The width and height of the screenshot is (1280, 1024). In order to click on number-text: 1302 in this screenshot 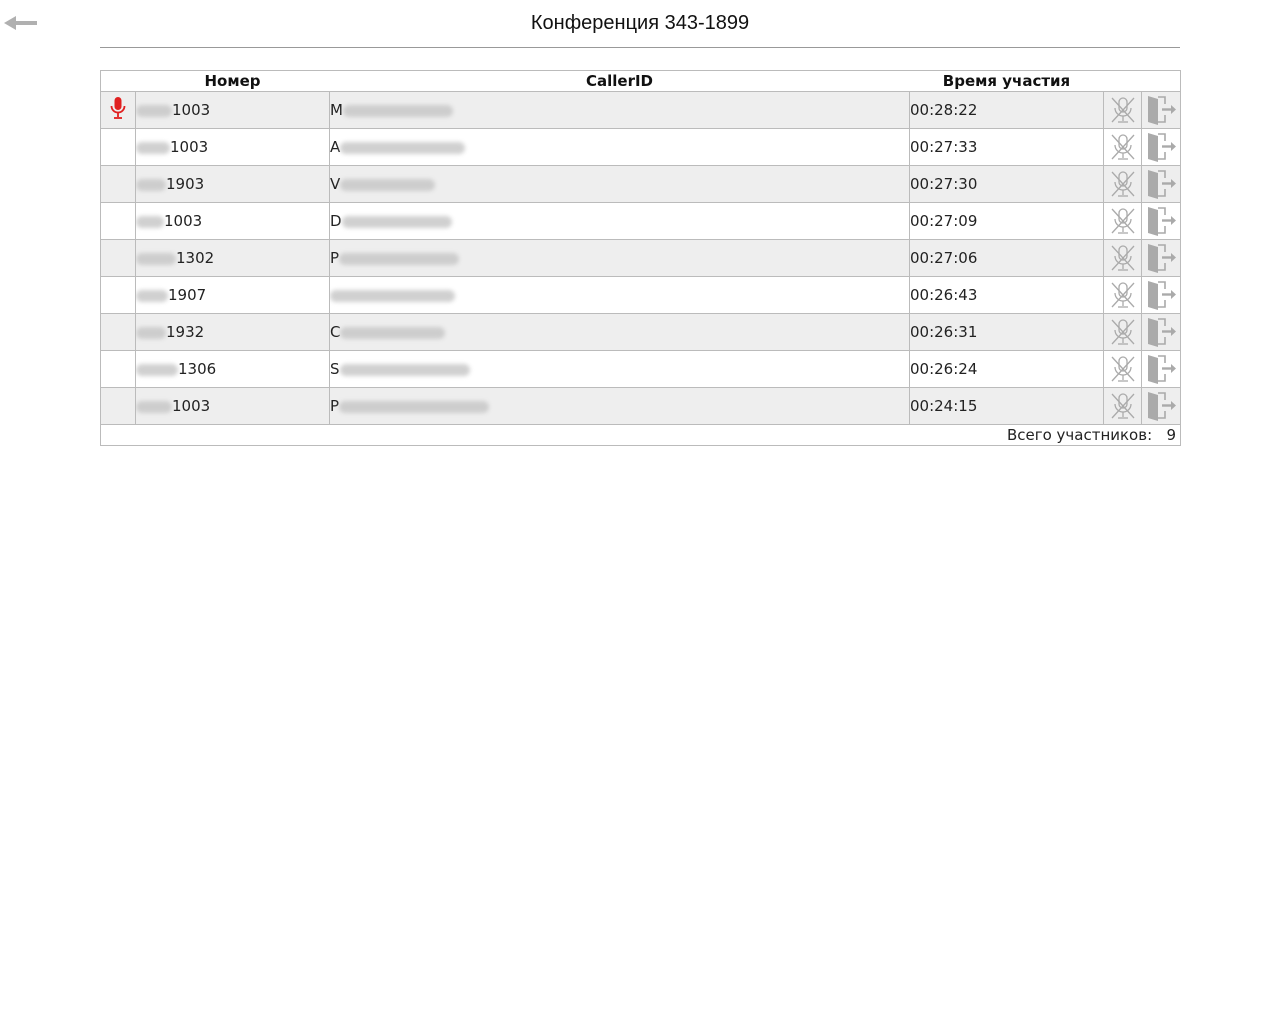, I will do `click(195, 258)`.